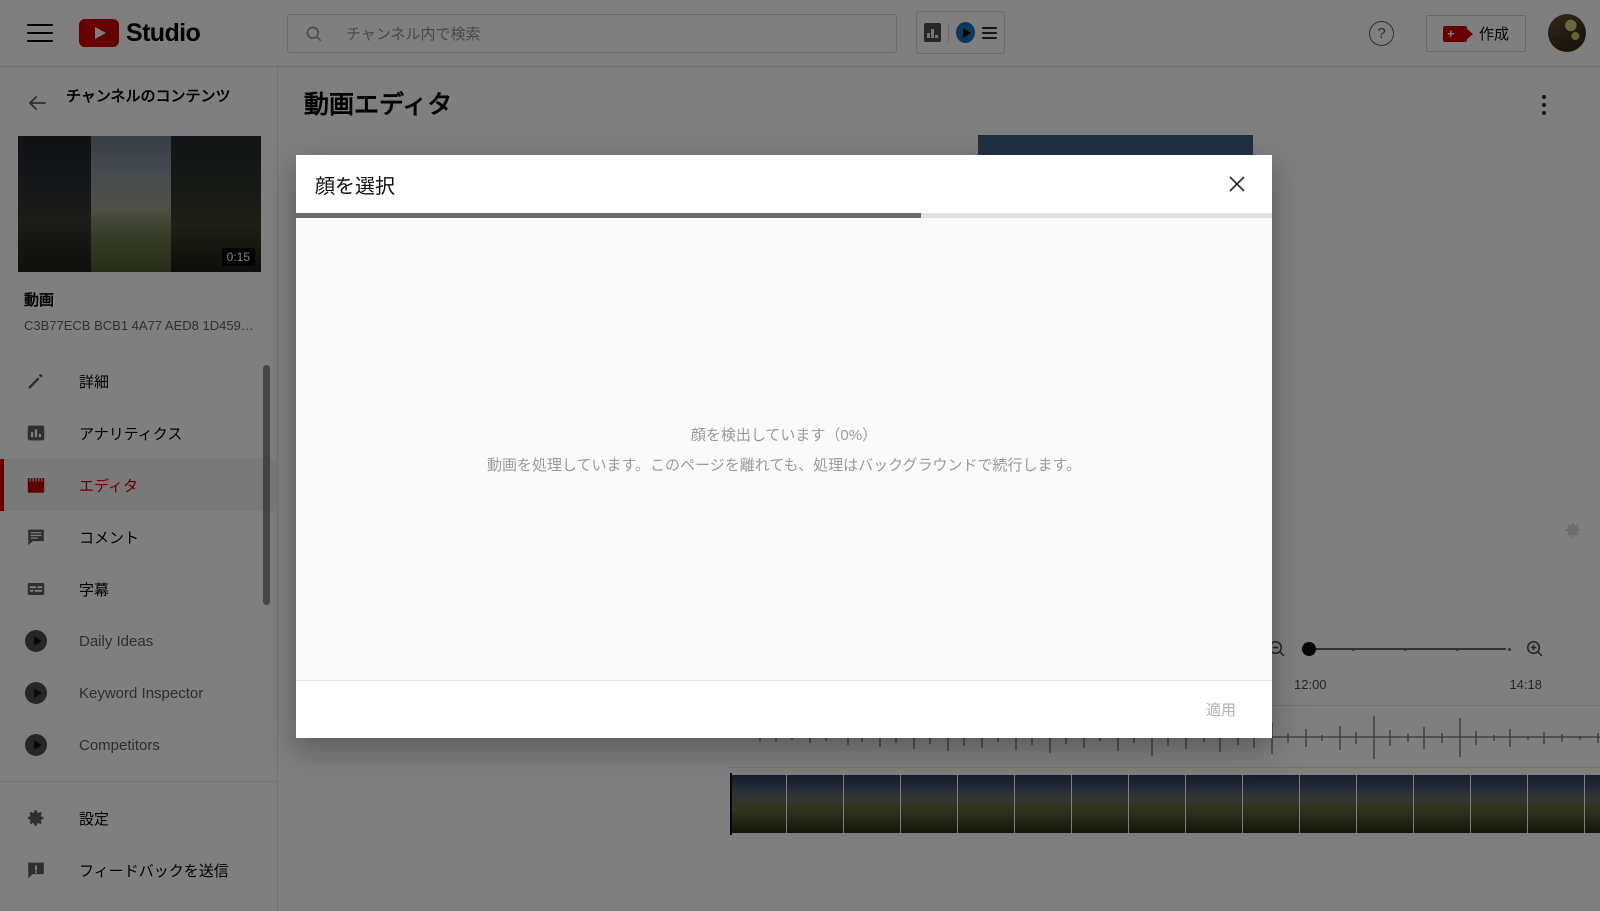 The width and height of the screenshot is (1600, 911). Describe the element at coordinates (784, 184) in the screenshot. I see `dialog-header: 顔を選択` at that location.